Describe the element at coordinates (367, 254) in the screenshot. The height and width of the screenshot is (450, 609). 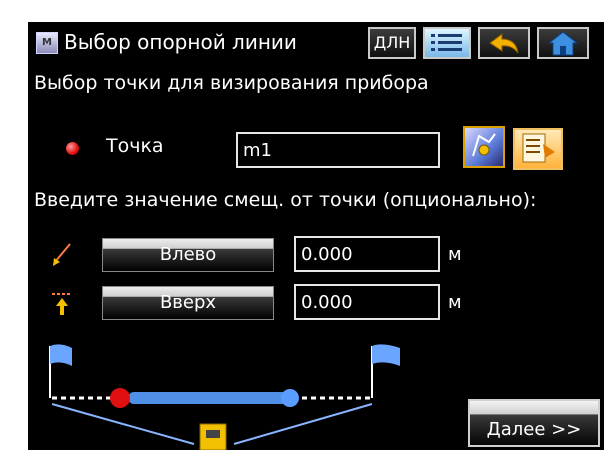
I see `left-offset-input` at that location.